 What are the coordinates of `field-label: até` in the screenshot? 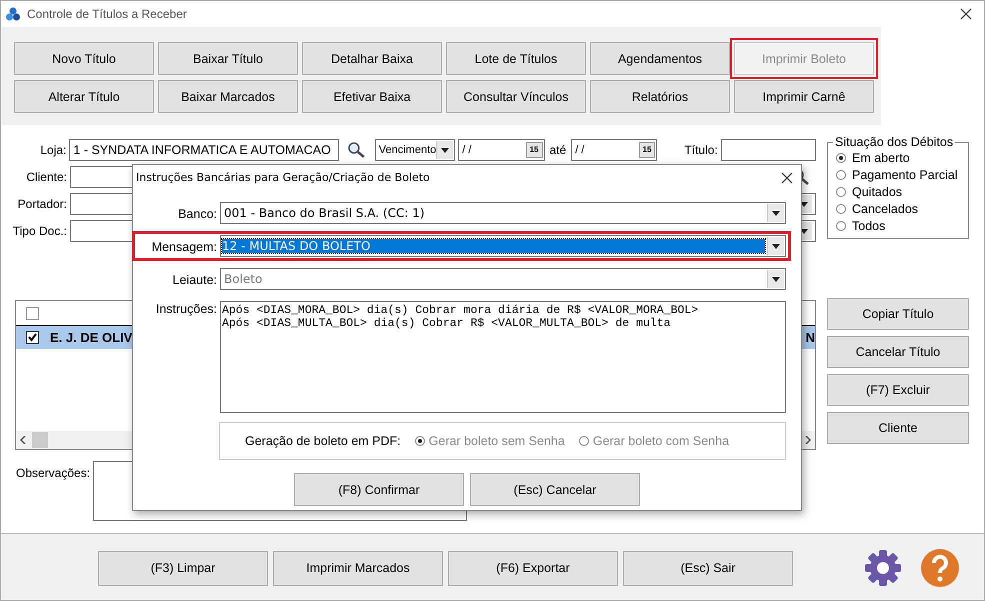 It's located at (558, 150).